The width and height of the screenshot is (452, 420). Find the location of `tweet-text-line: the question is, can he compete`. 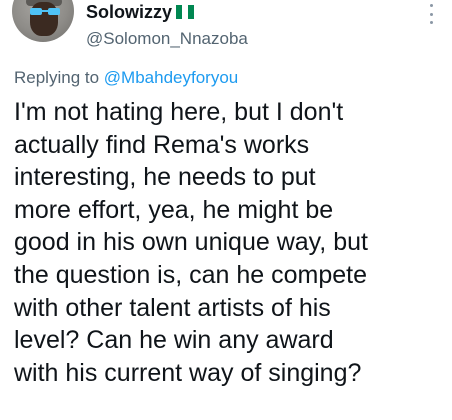

tweet-text-line: the question is, can he compete is located at coordinates (191, 274).